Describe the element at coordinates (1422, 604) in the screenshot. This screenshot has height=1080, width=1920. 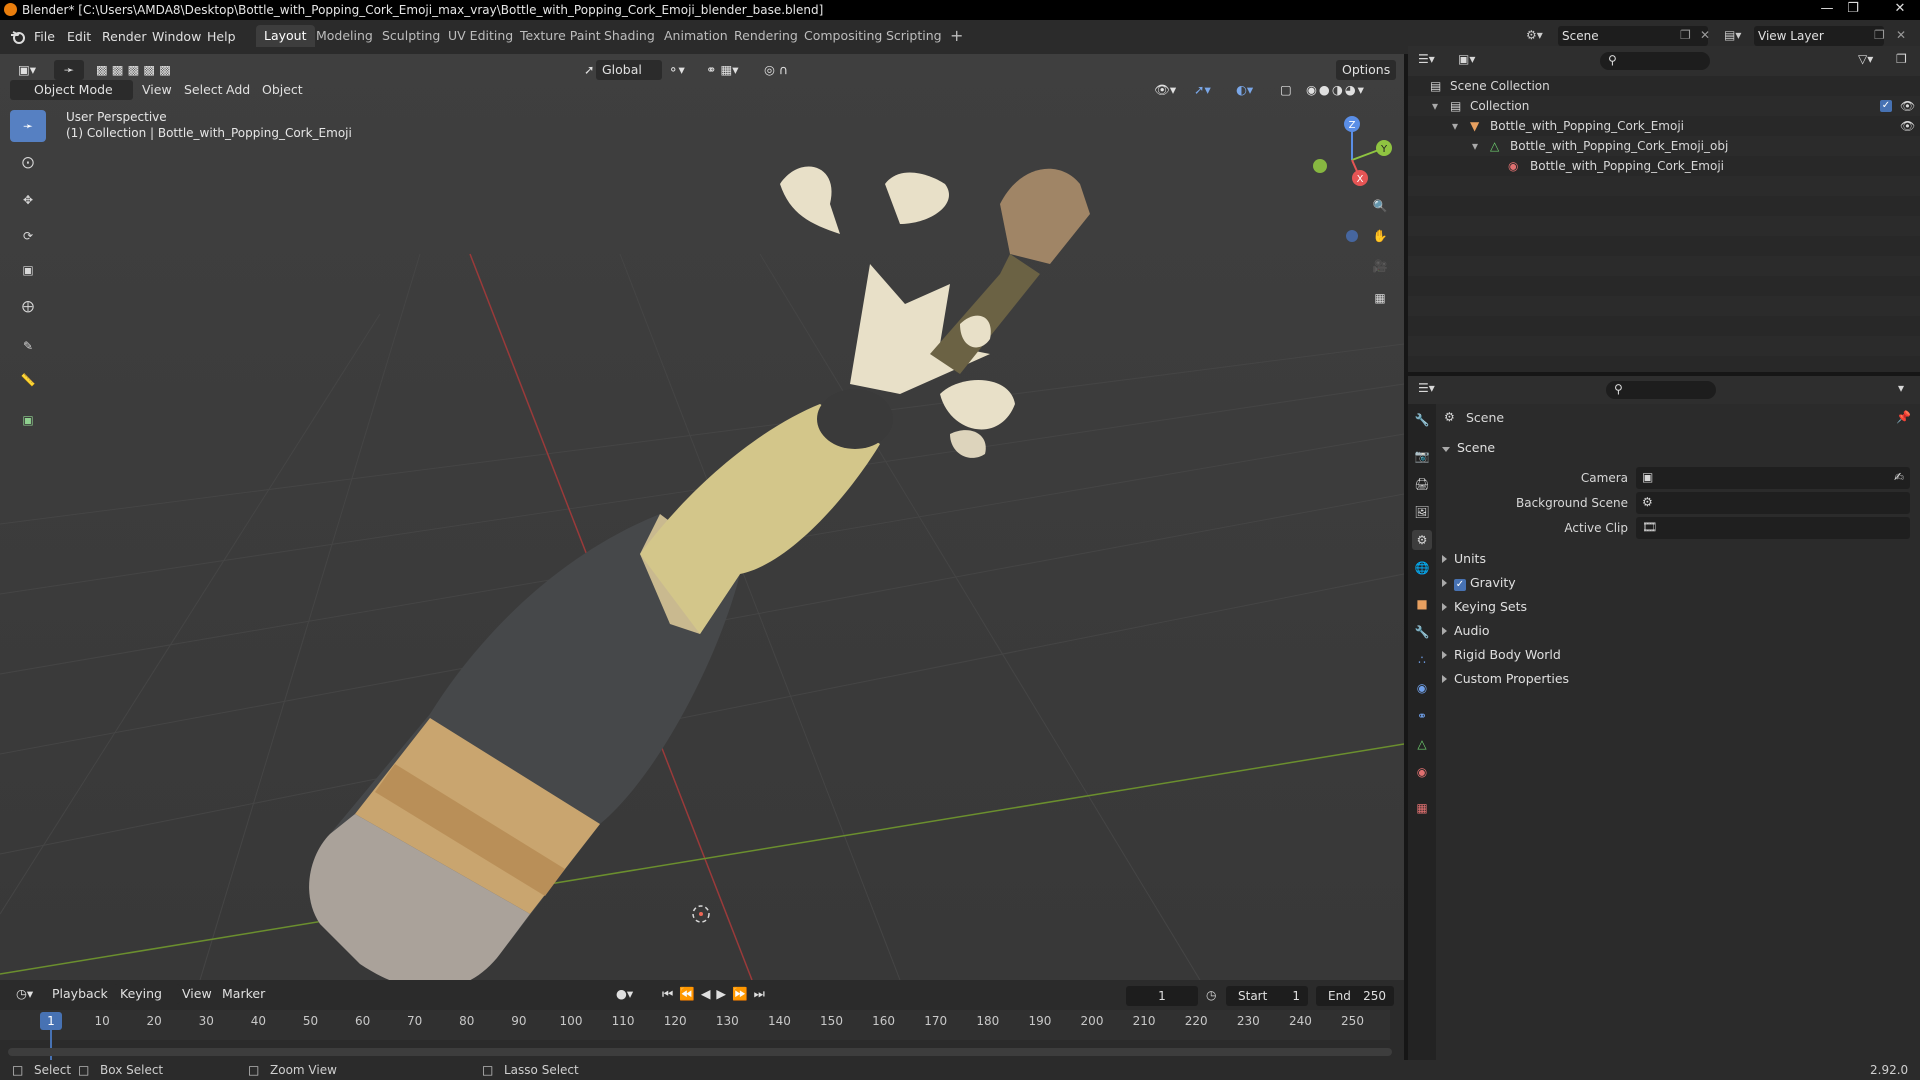
I see `object-tab-icon: ■` at that location.